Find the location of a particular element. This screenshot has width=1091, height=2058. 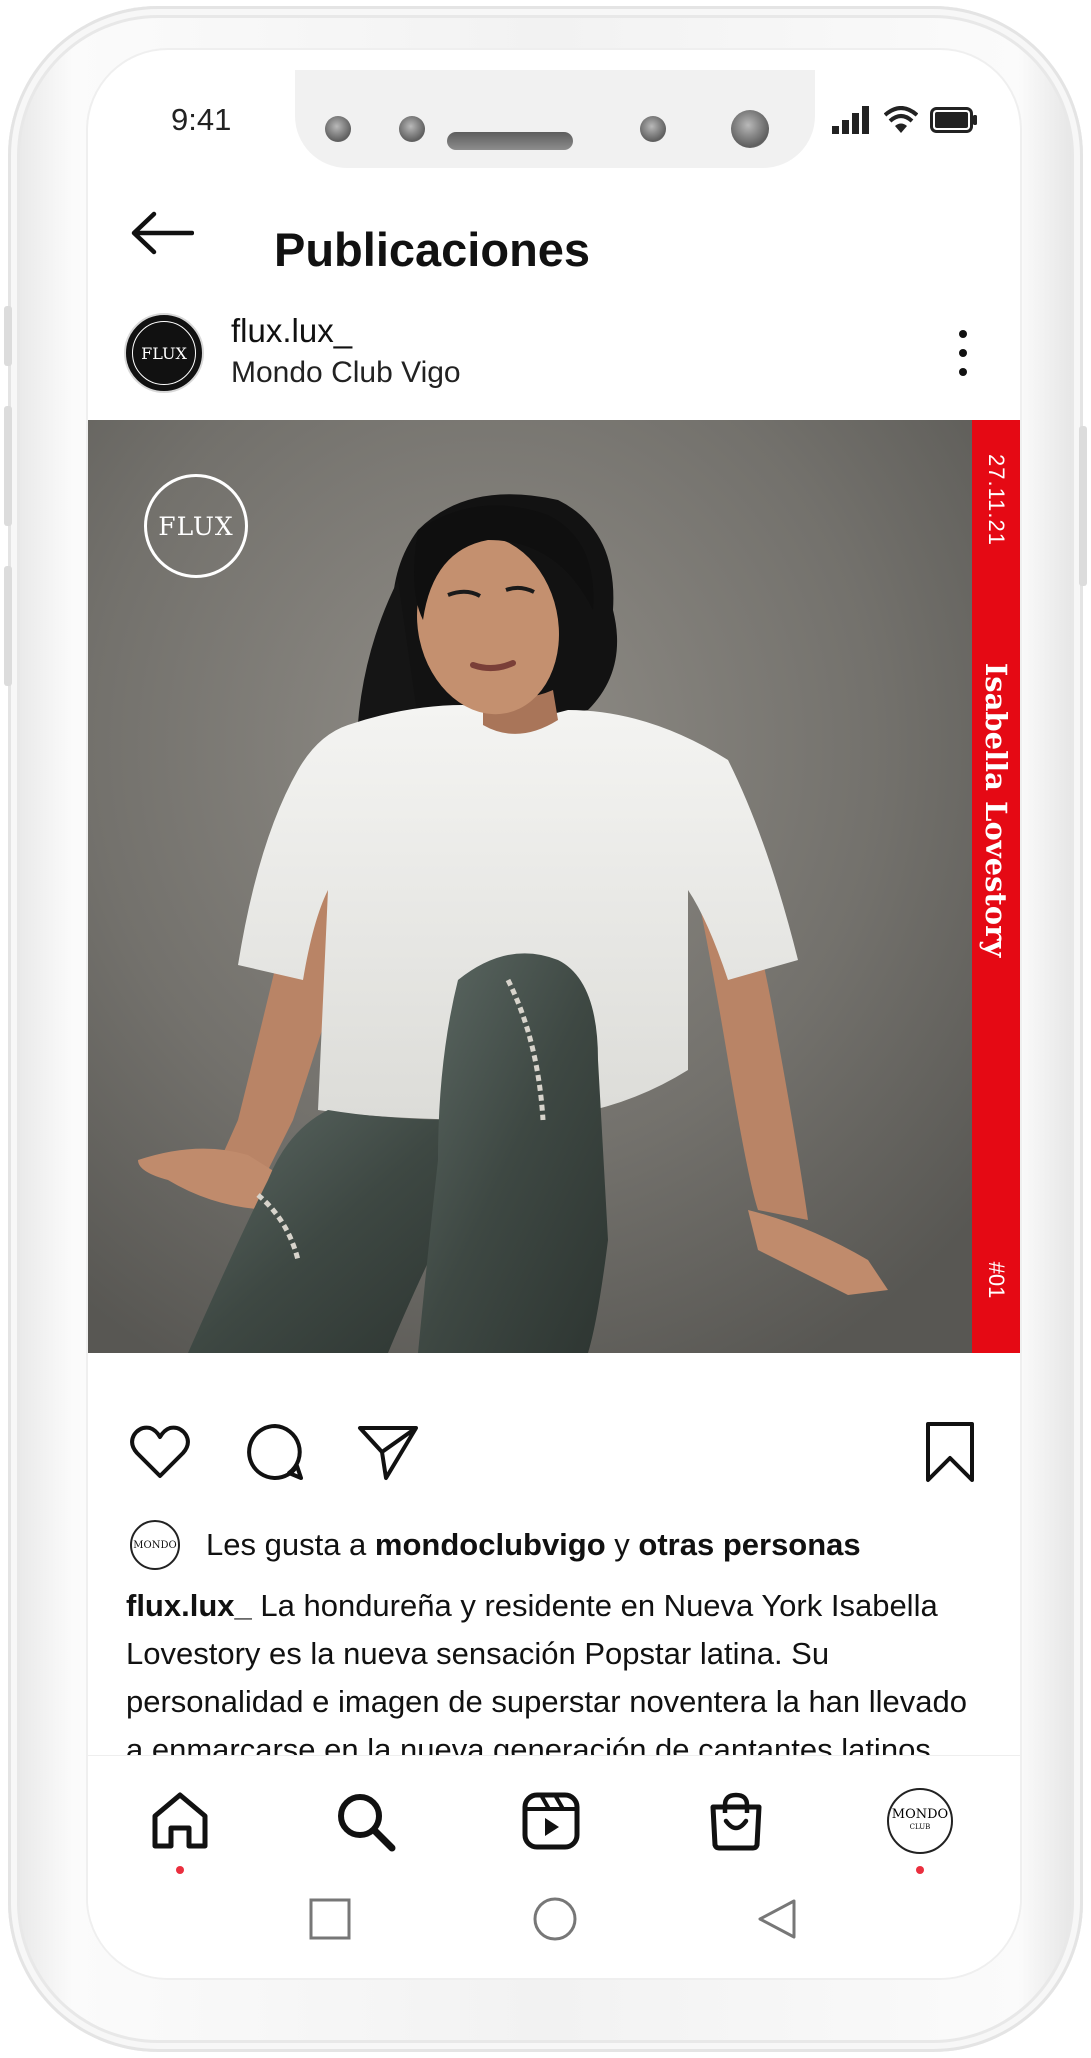

status-time: 9:41 is located at coordinates (201, 119).